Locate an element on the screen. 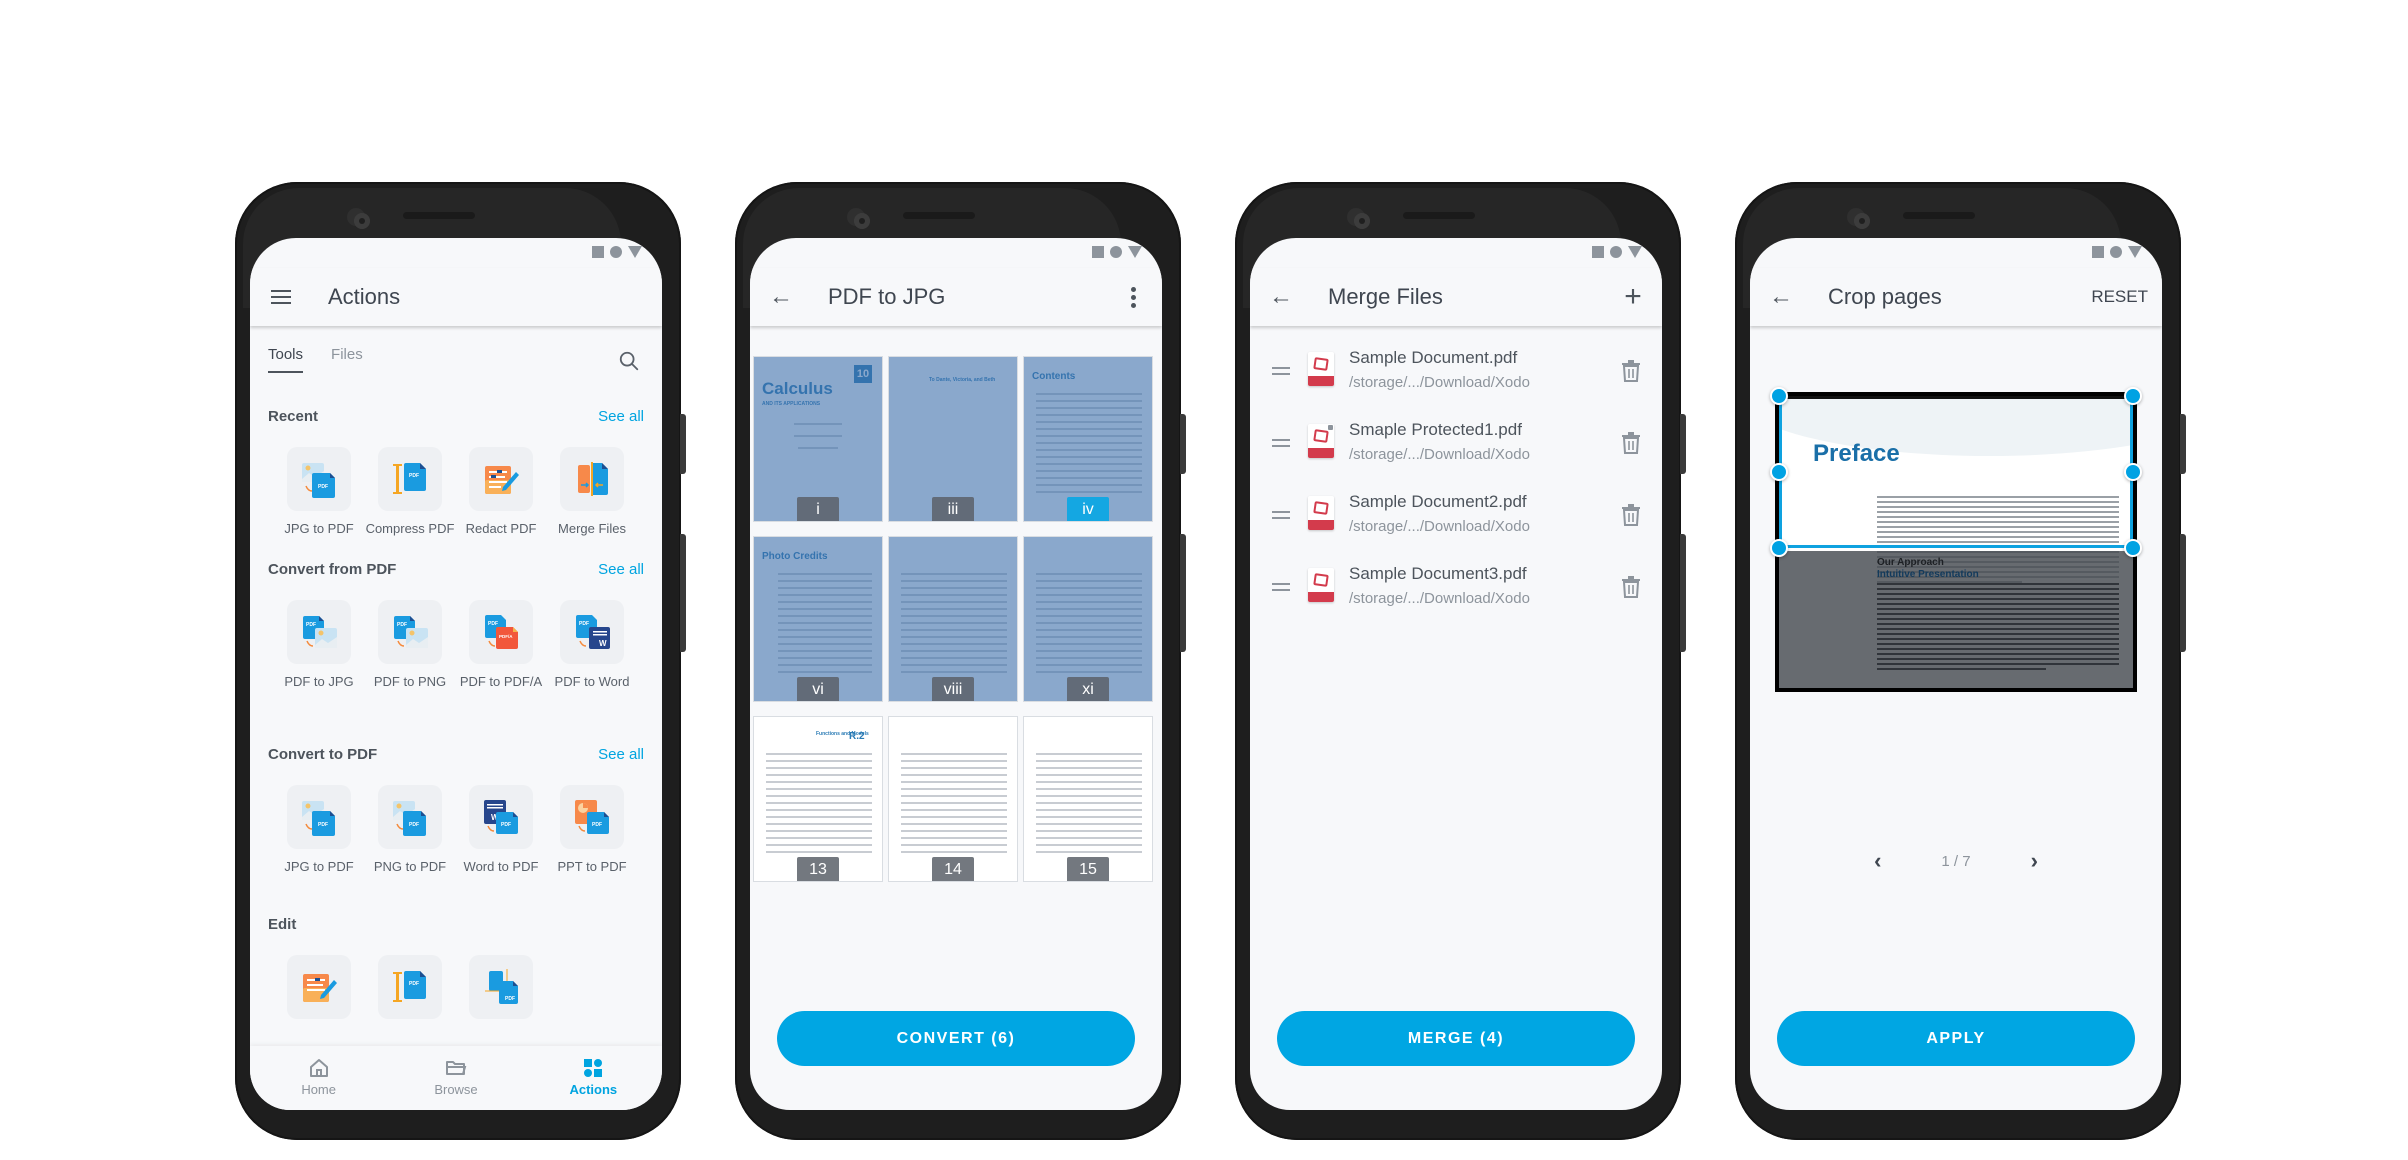 The width and height of the screenshot is (2408, 1160). square-icon is located at coordinates (1098, 252).